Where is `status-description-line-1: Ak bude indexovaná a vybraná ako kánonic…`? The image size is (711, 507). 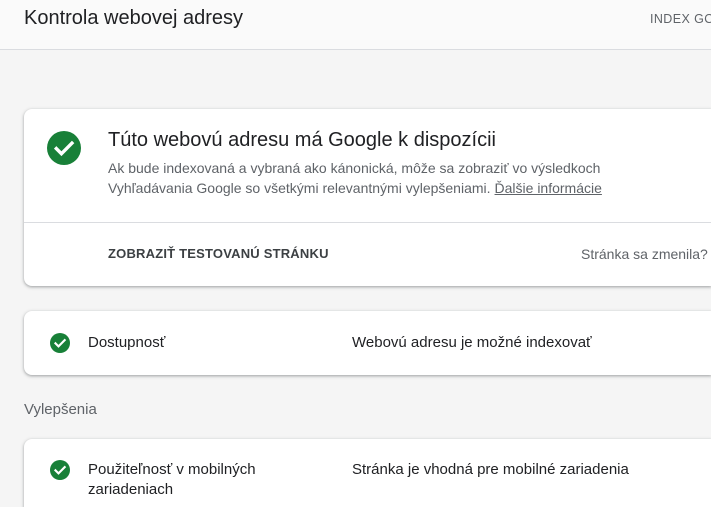
status-description-line-1: Ak bude indexovaná a vybraná ako kánonic… is located at coordinates (354, 168).